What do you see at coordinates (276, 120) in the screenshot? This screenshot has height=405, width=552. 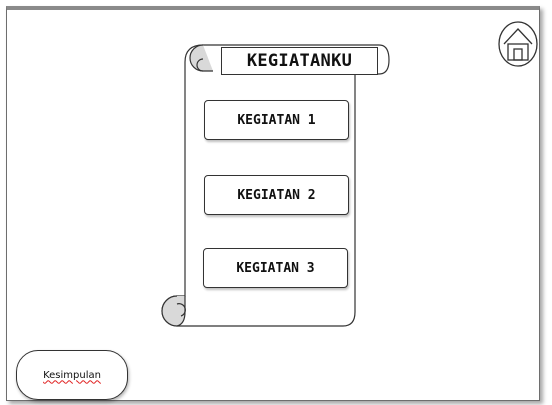 I see `kegiatan-1-button: KEGIATAN 1` at bounding box center [276, 120].